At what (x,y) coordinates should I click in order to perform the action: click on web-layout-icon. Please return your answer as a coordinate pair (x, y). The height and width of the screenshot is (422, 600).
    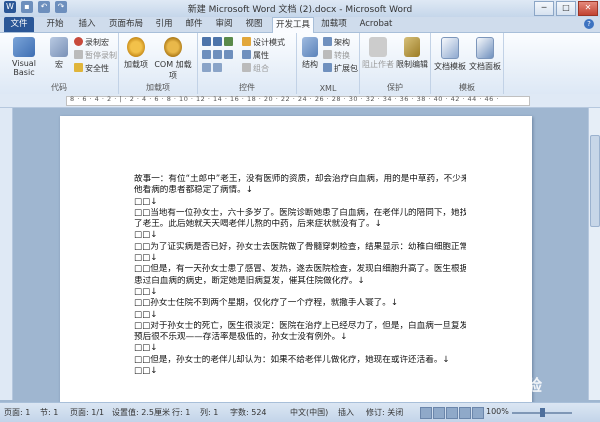
    Looking at the image, I should click on (452, 413).